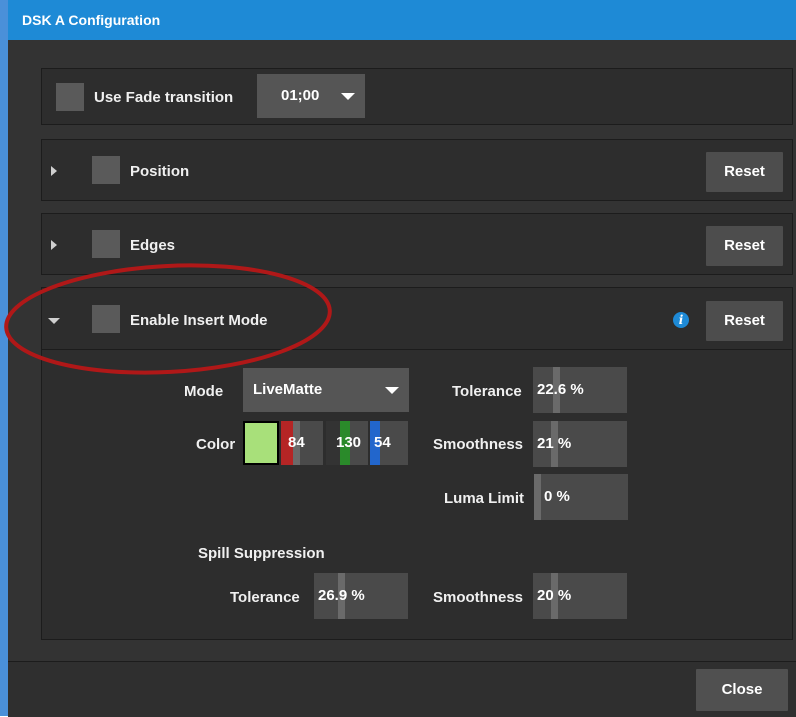 The width and height of the screenshot is (796, 717). Describe the element at coordinates (417, 170) in the screenshot. I see `position-panel: Position Reset` at that location.